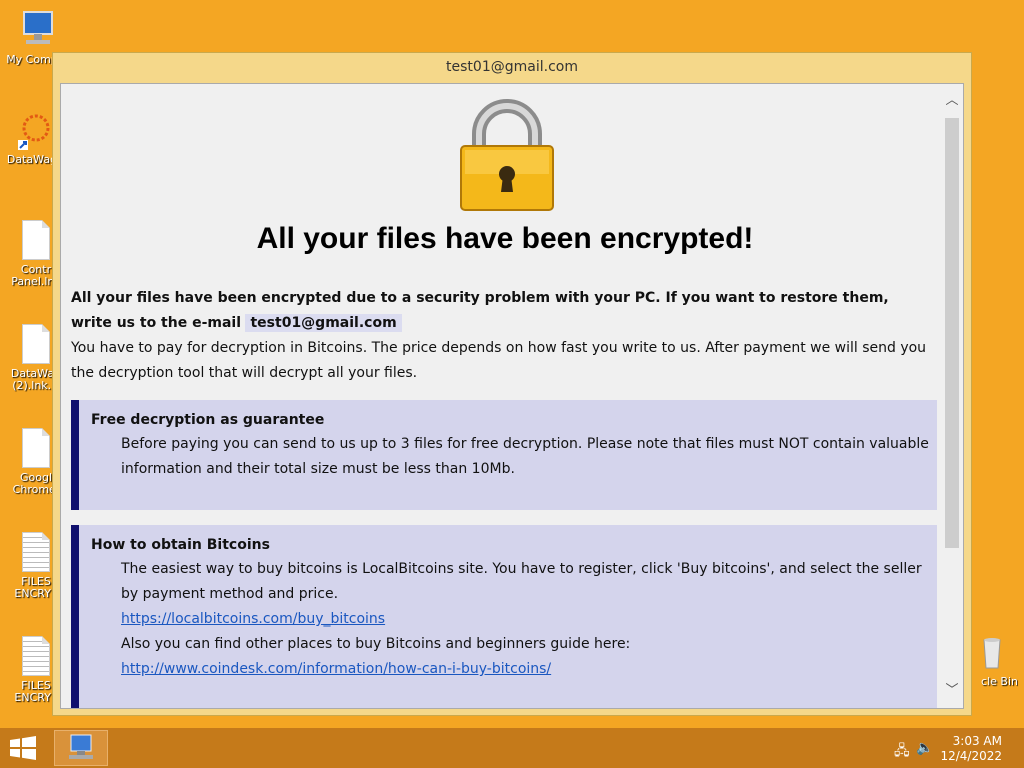 The image size is (1024, 768). What do you see at coordinates (512, 748) in the screenshot?
I see `taskbar: 🖧 🔈 3:03 AM 12/4/2022` at bounding box center [512, 748].